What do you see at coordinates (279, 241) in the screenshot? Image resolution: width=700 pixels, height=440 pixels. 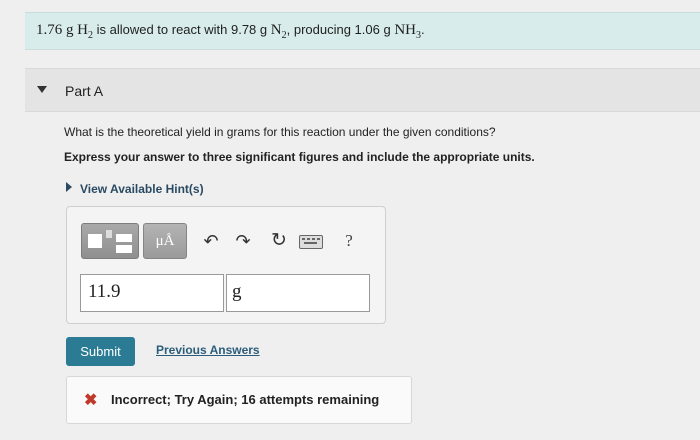 I see `reset-icon: ↻` at bounding box center [279, 241].